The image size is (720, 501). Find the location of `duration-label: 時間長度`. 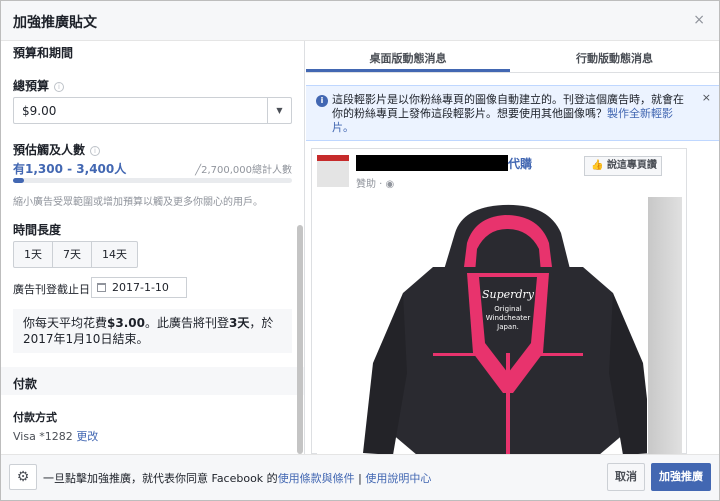

duration-label: 時間長度 is located at coordinates (37, 230).